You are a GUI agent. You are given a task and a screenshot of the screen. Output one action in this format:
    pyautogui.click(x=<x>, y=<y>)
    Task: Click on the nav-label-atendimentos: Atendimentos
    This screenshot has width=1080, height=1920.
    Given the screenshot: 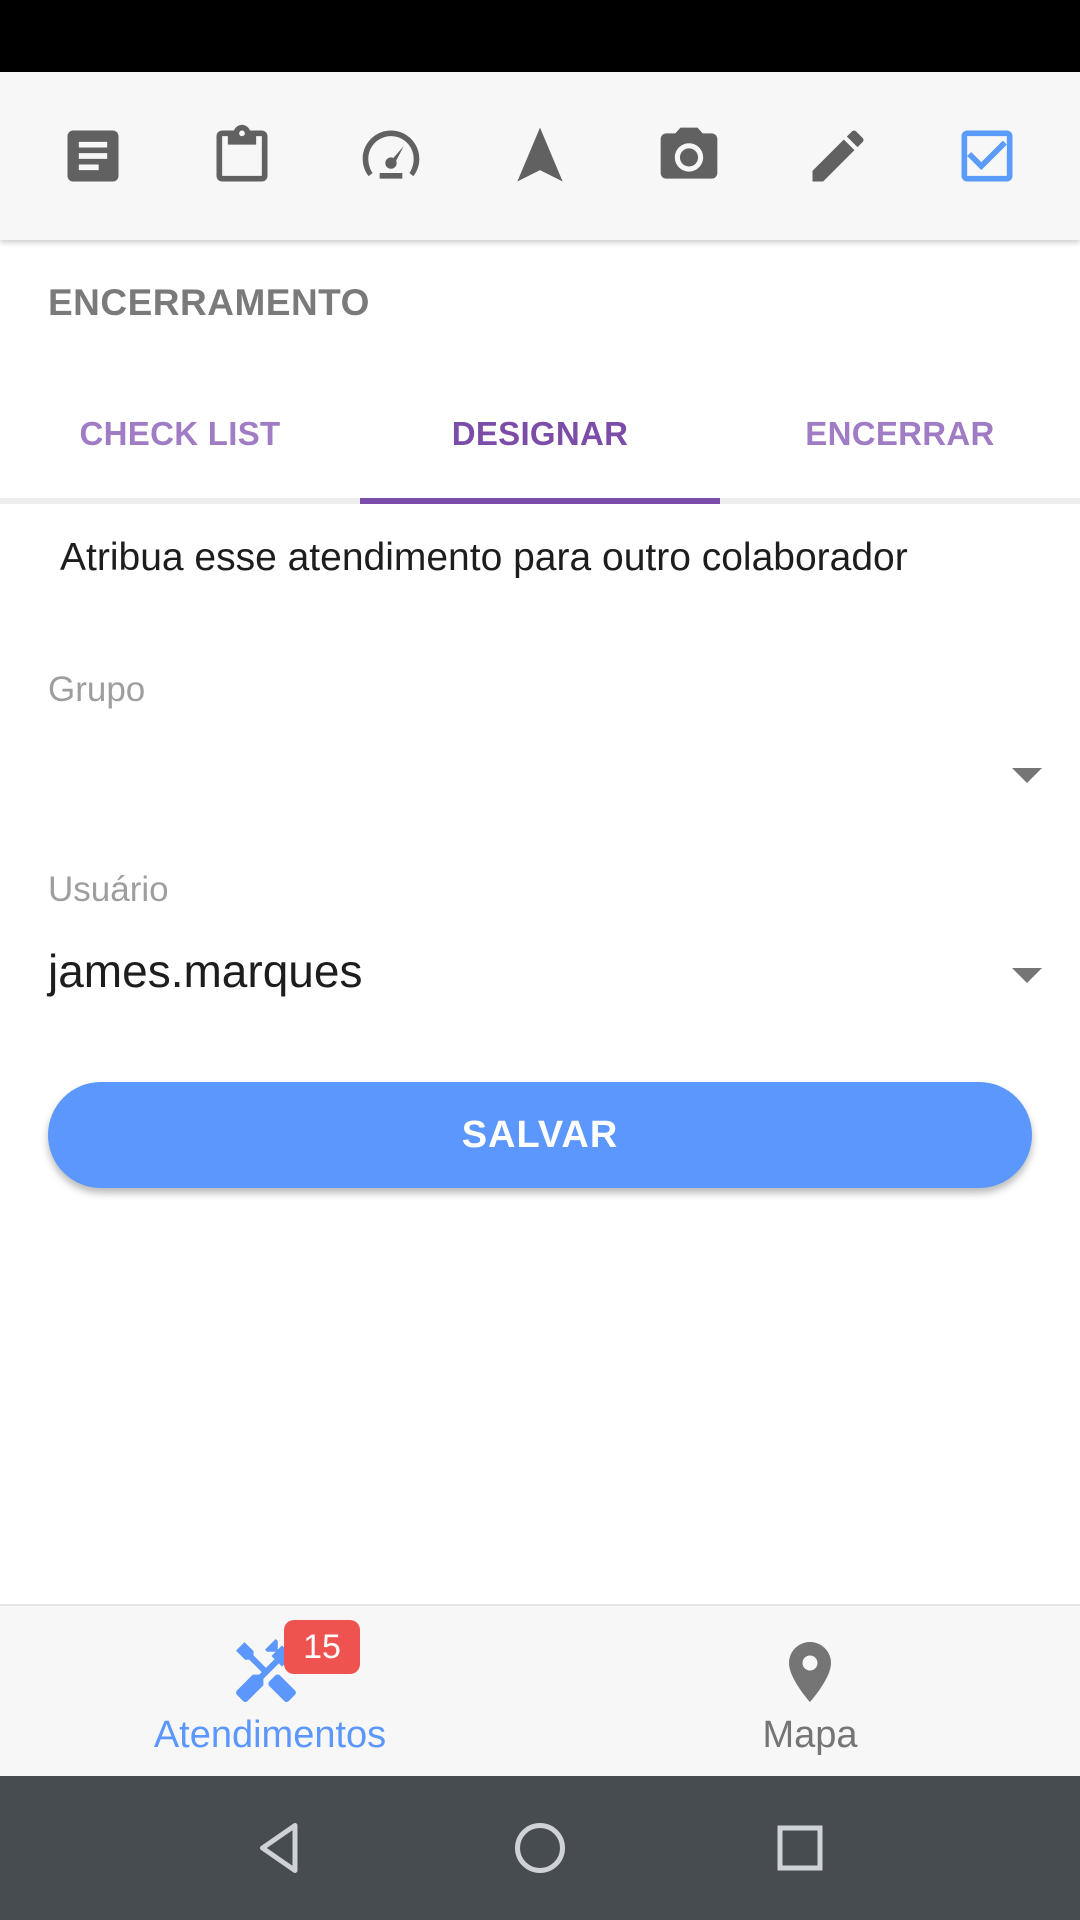 What is the action you would take?
    pyautogui.click(x=270, y=1735)
    